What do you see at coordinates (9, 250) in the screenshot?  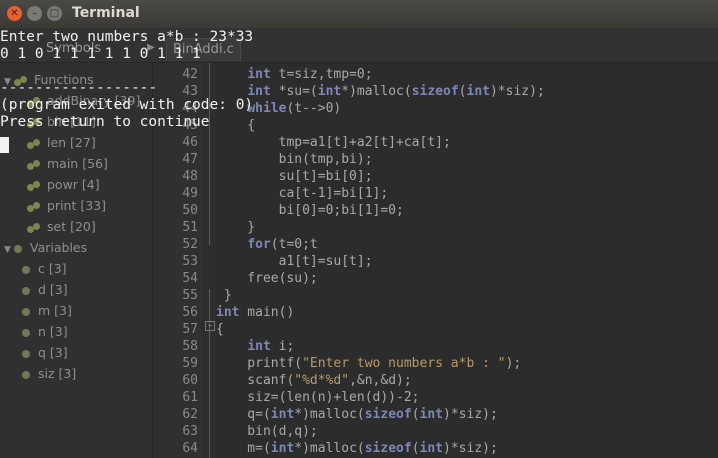 I see `expander-icon: ▼` at bounding box center [9, 250].